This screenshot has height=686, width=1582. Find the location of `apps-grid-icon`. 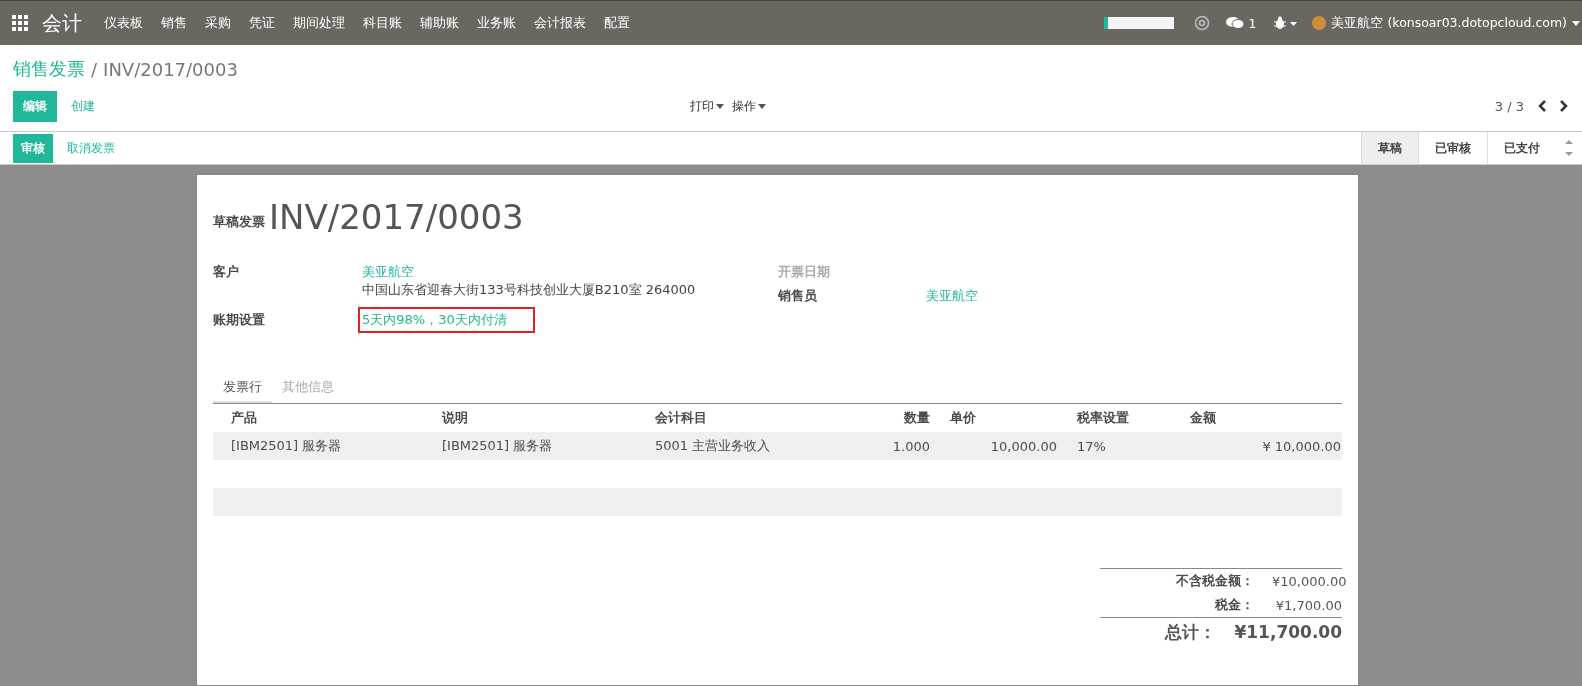

apps-grid-icon is located at coordinates (20, 23).